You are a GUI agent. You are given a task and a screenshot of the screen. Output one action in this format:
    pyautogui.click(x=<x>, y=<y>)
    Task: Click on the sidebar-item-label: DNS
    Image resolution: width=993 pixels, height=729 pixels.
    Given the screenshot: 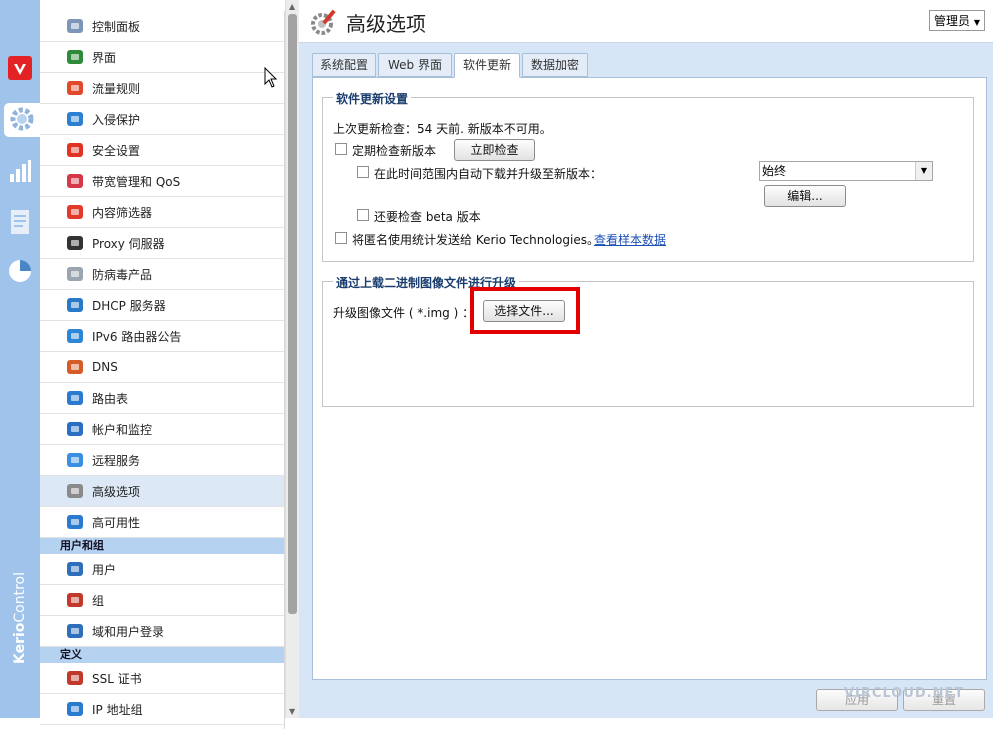 What is the action you would take?
    pyautogui.click(x=105, y=367)
    